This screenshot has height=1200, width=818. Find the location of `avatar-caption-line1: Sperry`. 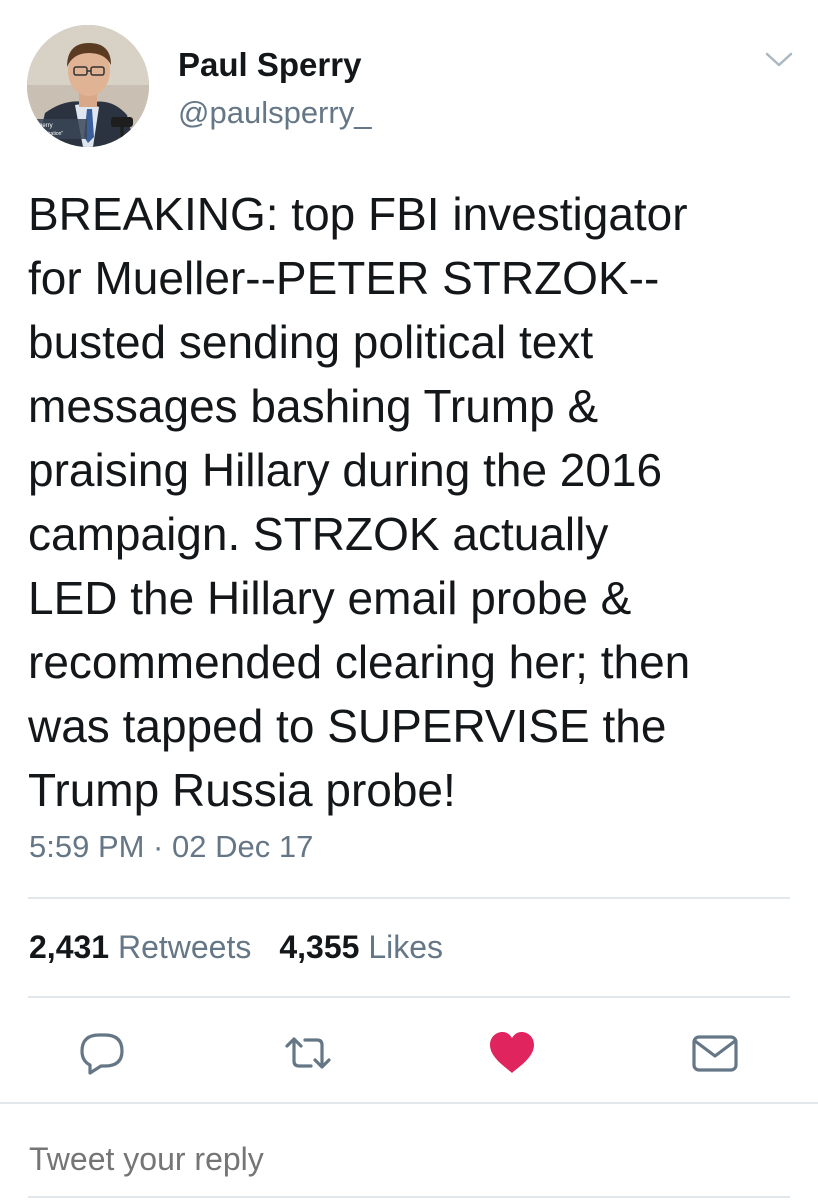

avatar-caption-line1: Sperry is located at coordinates (44, 126).